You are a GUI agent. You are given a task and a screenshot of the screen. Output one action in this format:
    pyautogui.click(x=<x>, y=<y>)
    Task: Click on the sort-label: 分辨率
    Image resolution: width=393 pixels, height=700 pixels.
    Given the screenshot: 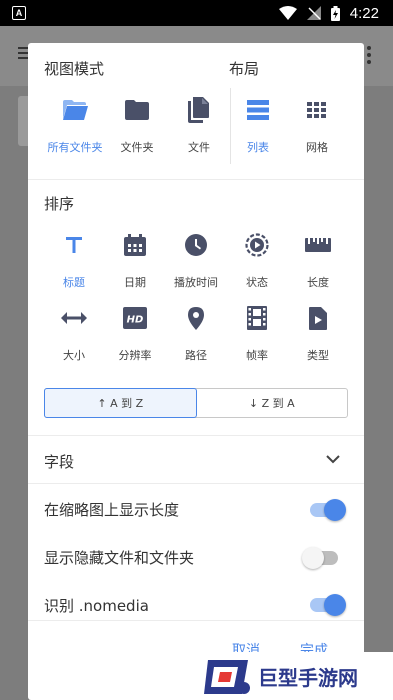 What is the action you would take?
    pyautogui.click(x=135, y=355)
    